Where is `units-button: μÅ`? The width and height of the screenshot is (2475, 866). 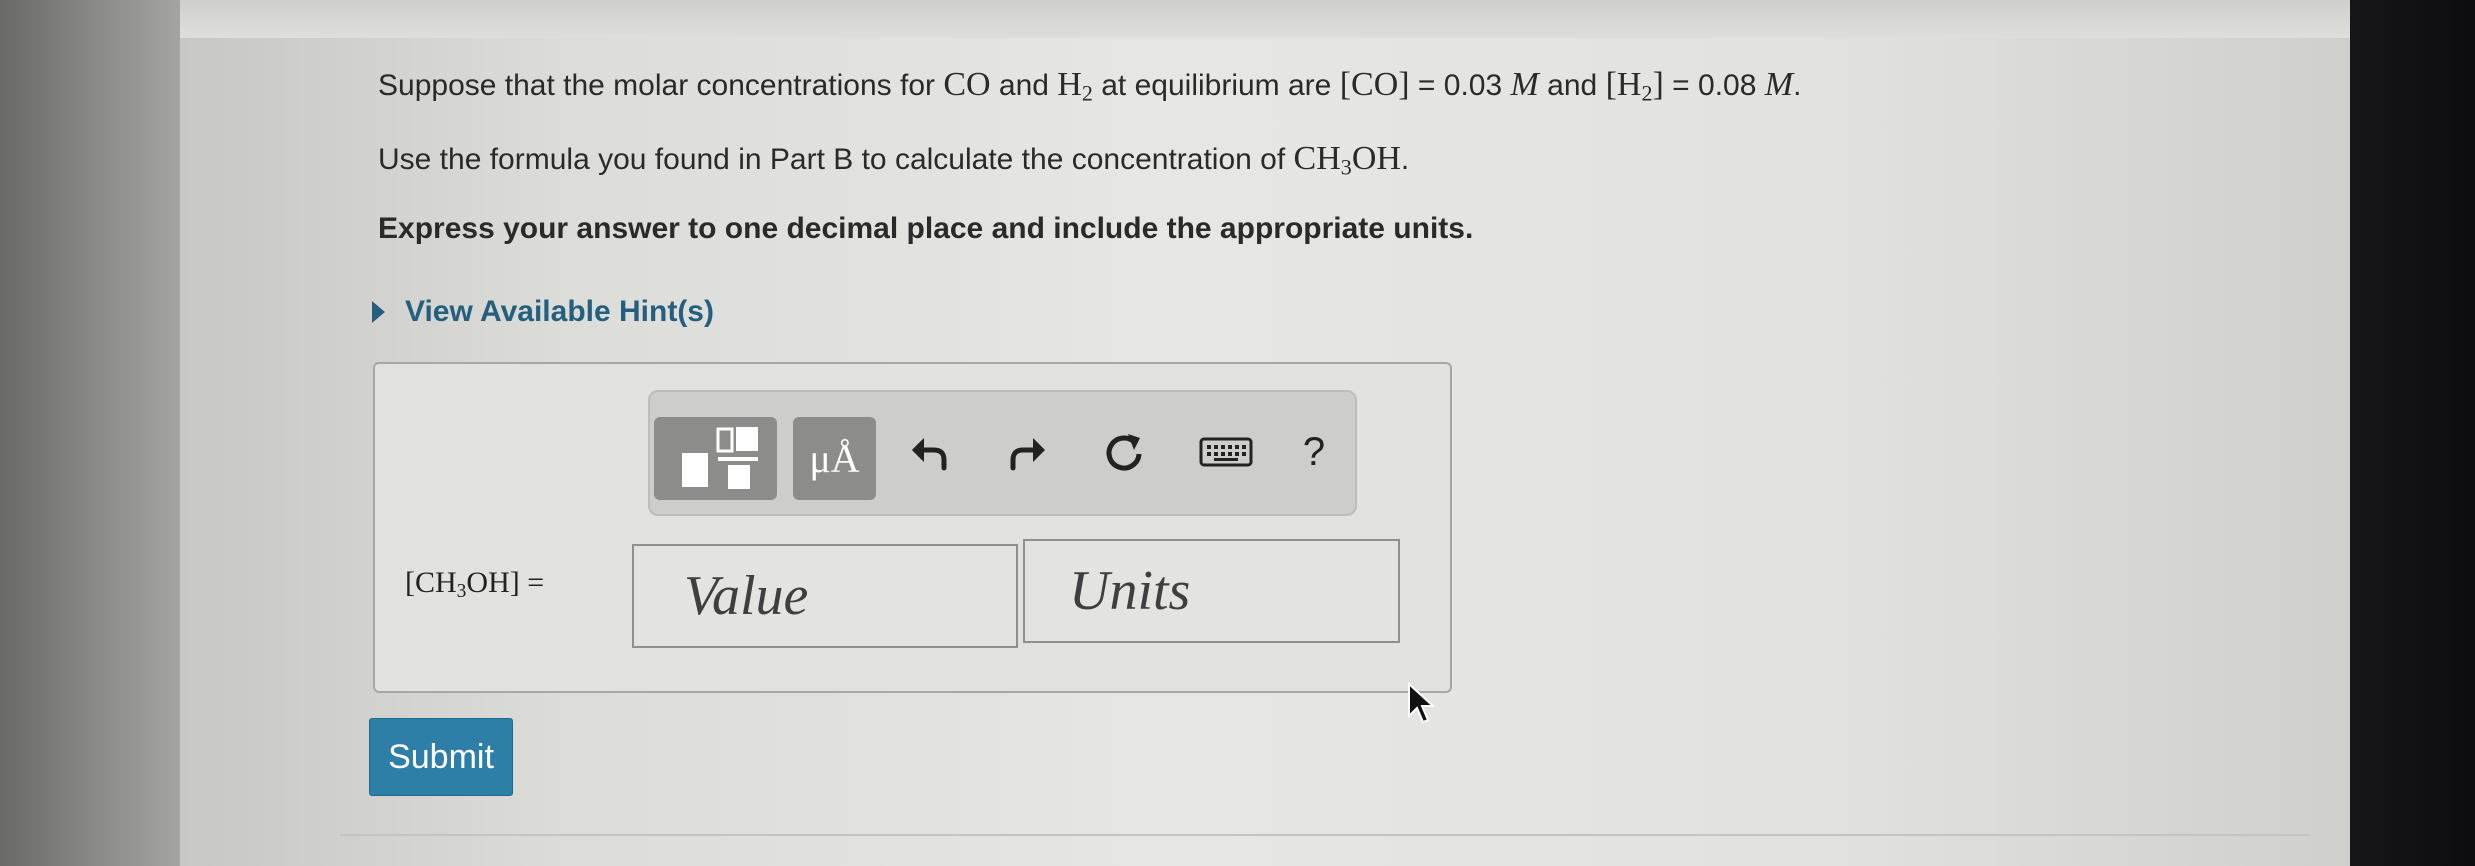 units-button: μÅ is located at coordinates (834, 458).